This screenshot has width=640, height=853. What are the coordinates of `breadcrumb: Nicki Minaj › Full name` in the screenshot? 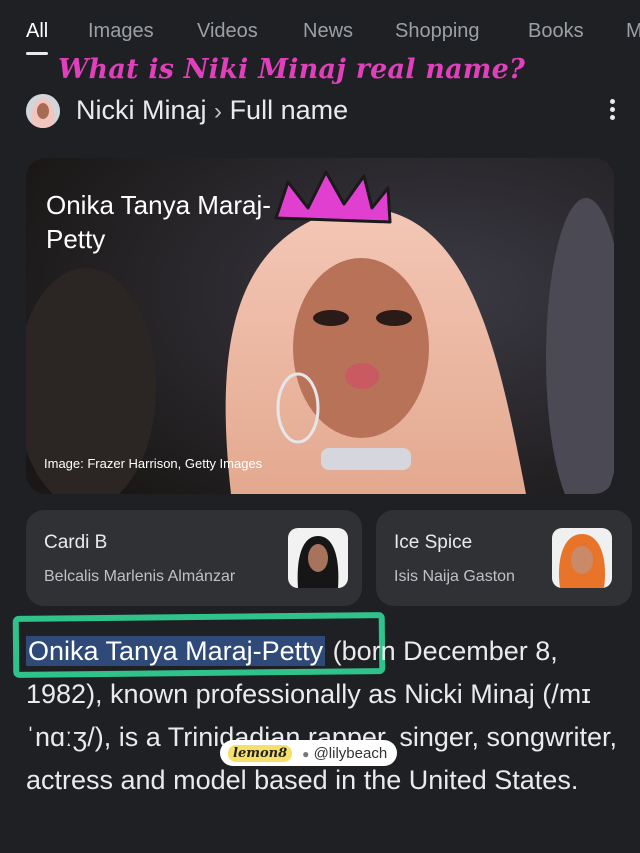 It's located at (320, 112).